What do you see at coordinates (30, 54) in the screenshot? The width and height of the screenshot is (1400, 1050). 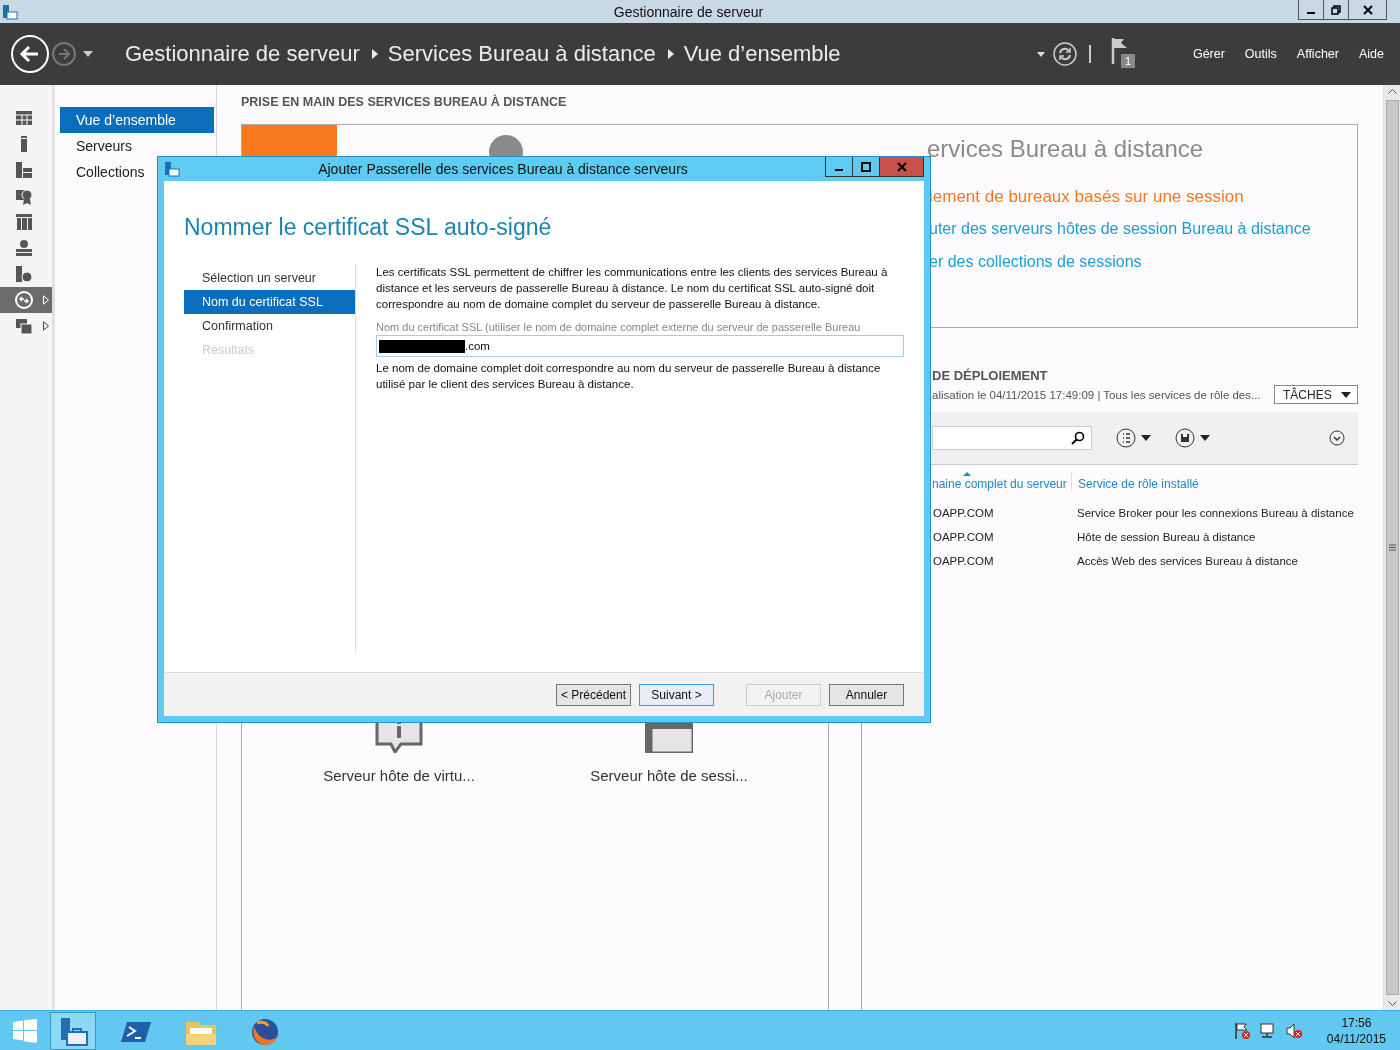 I see `back-button` at bounding box center [30, 54].